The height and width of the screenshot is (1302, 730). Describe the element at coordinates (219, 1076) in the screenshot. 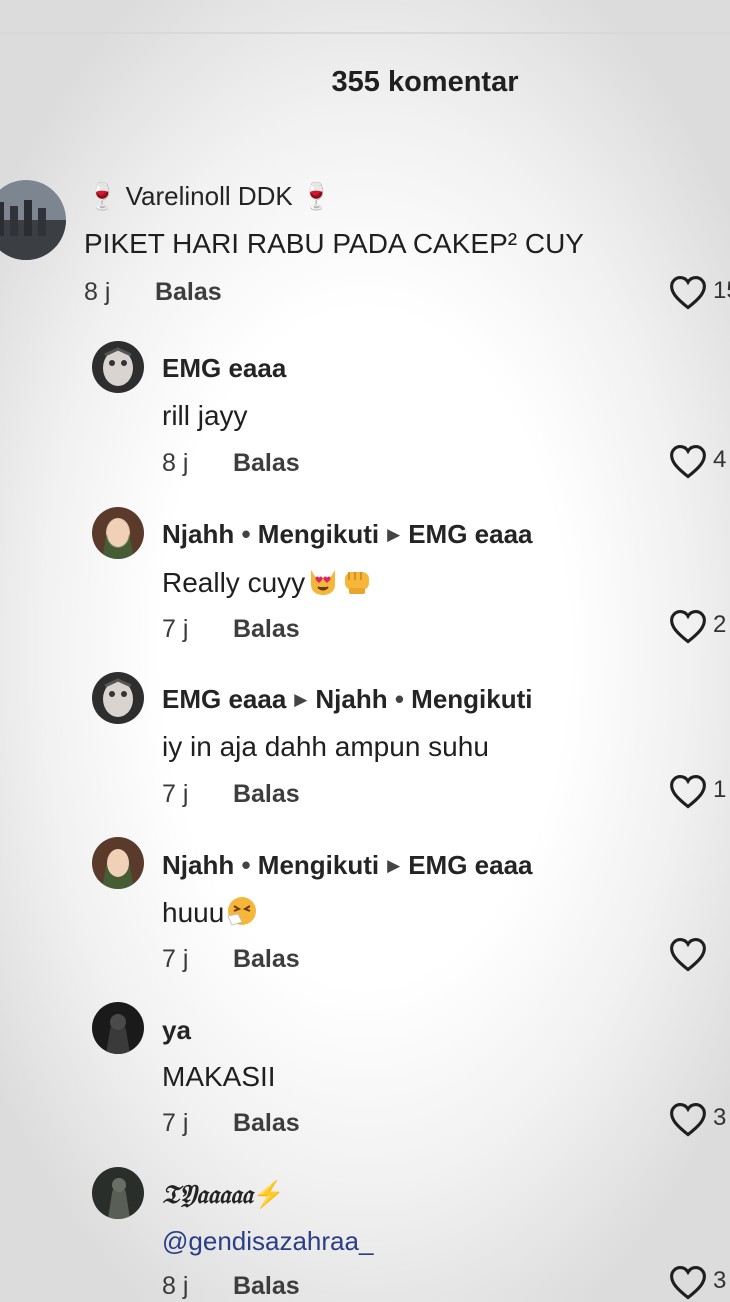

I see `comment-text: MAKASII` at that location.